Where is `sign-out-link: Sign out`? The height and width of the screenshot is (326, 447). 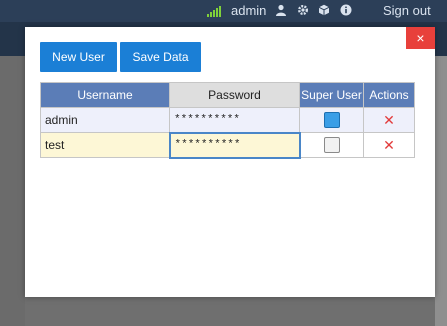
sign-out-link: Sign out is located at coordinates (407, 10).